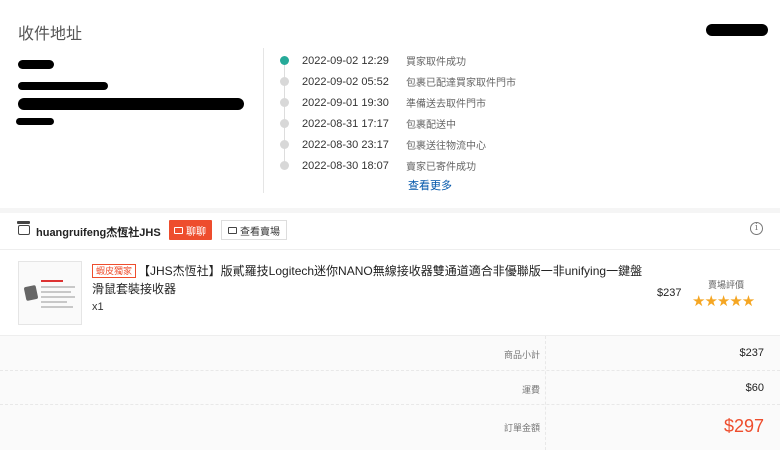 The width and height of the screenshot is (780, 450). Describe the element at coordinates (36, 64) in the screenshot. I see `redacted-recipient-name` at that location.